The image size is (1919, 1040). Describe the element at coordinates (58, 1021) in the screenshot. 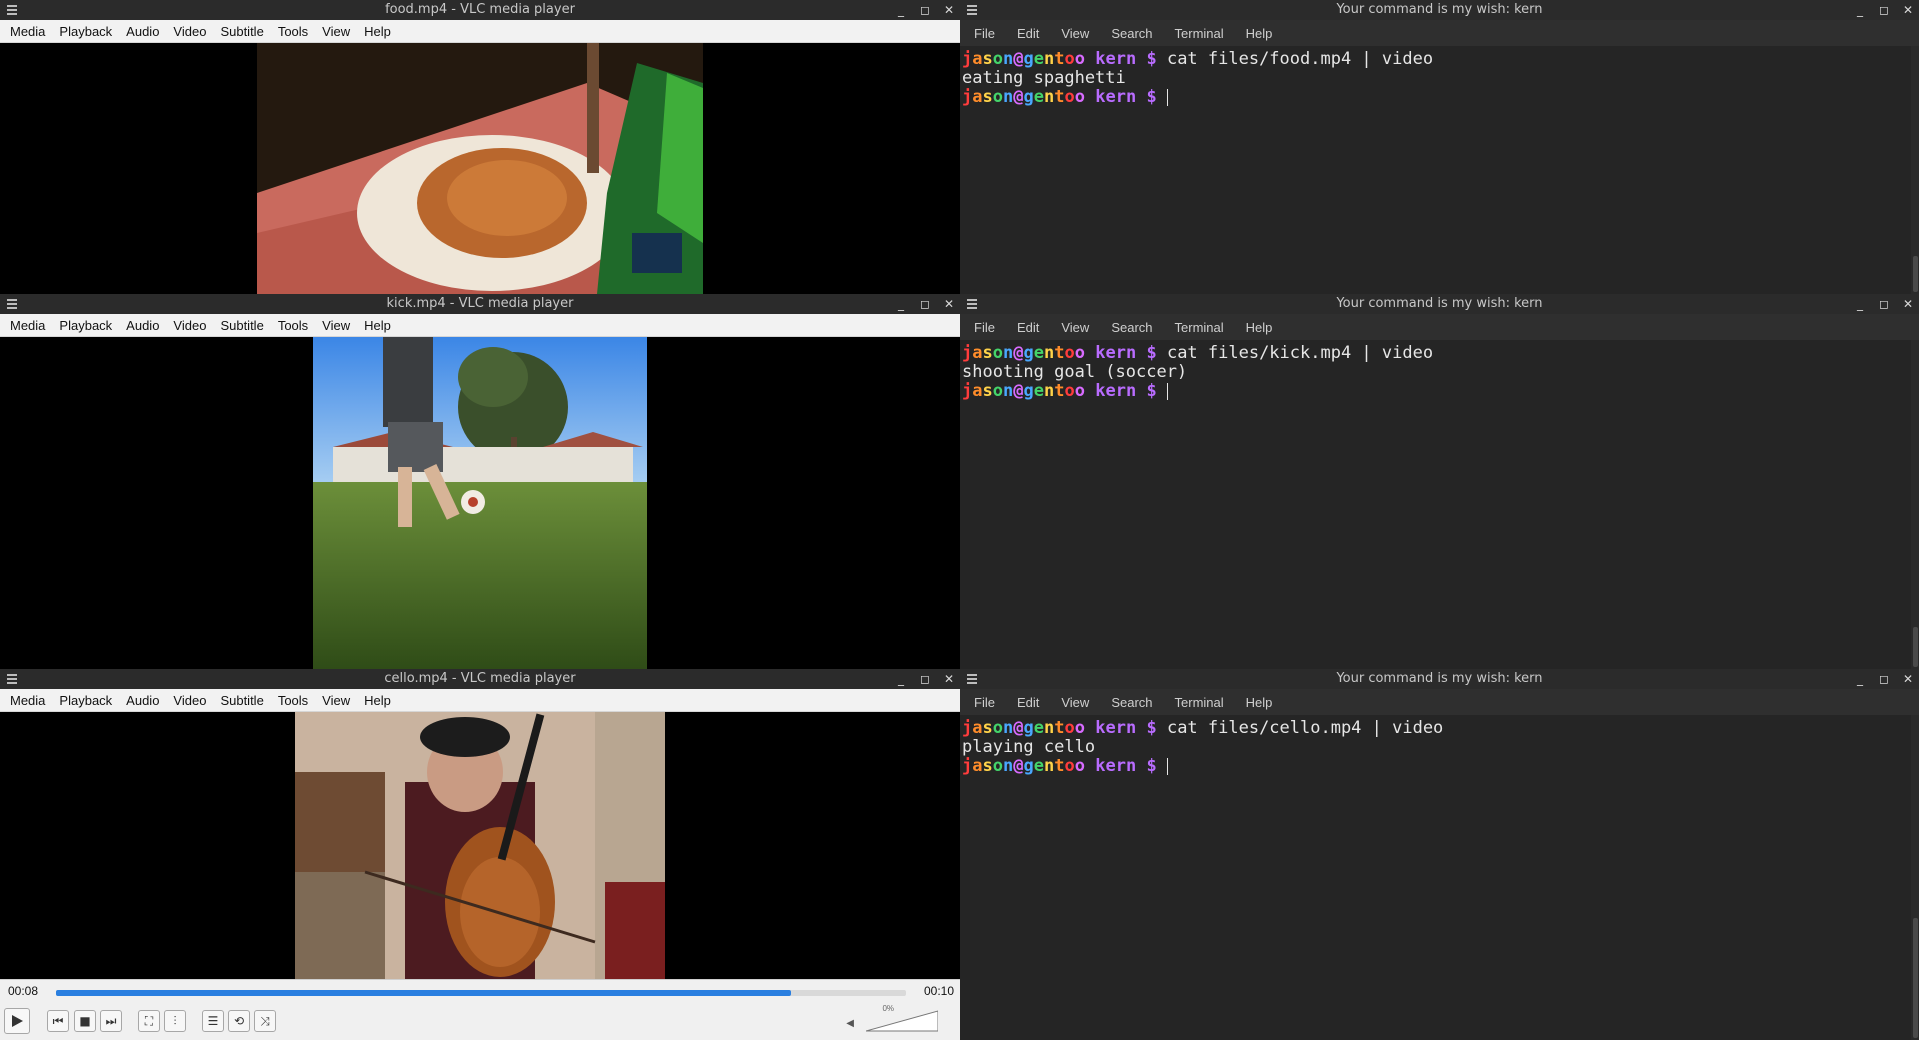

I see `previous-button: ⏮` at that location.